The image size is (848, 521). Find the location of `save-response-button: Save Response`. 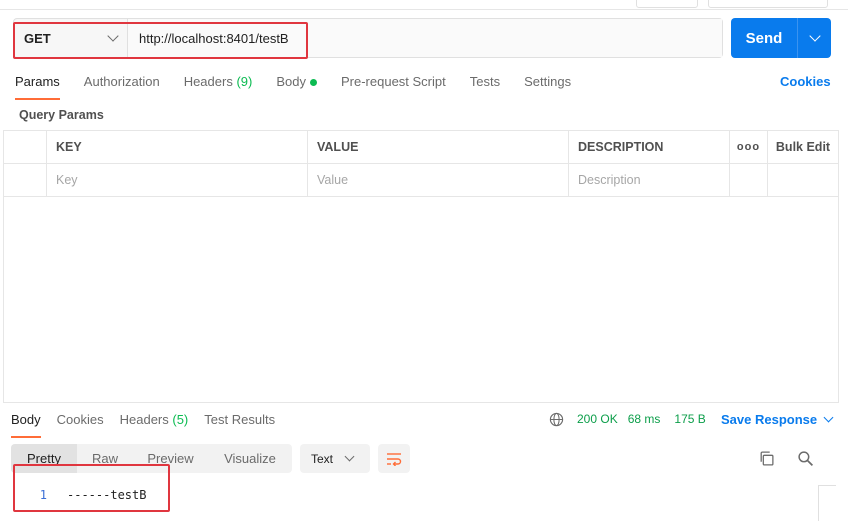

save-response-button: Save Response is located at coordinates (777, 419).